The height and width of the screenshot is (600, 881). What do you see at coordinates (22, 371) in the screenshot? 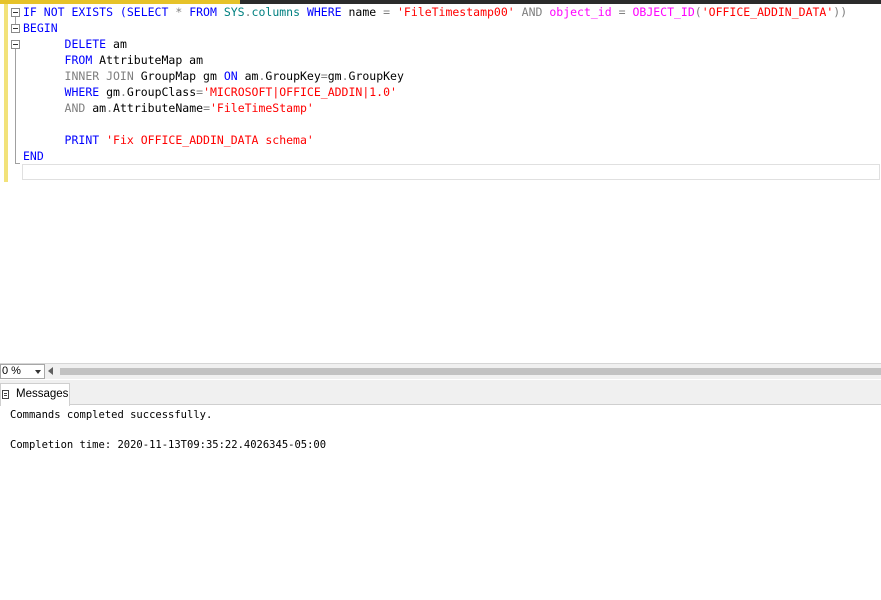
I see `zoom-dropdown: 0 %` at bounding box center [22, 371].